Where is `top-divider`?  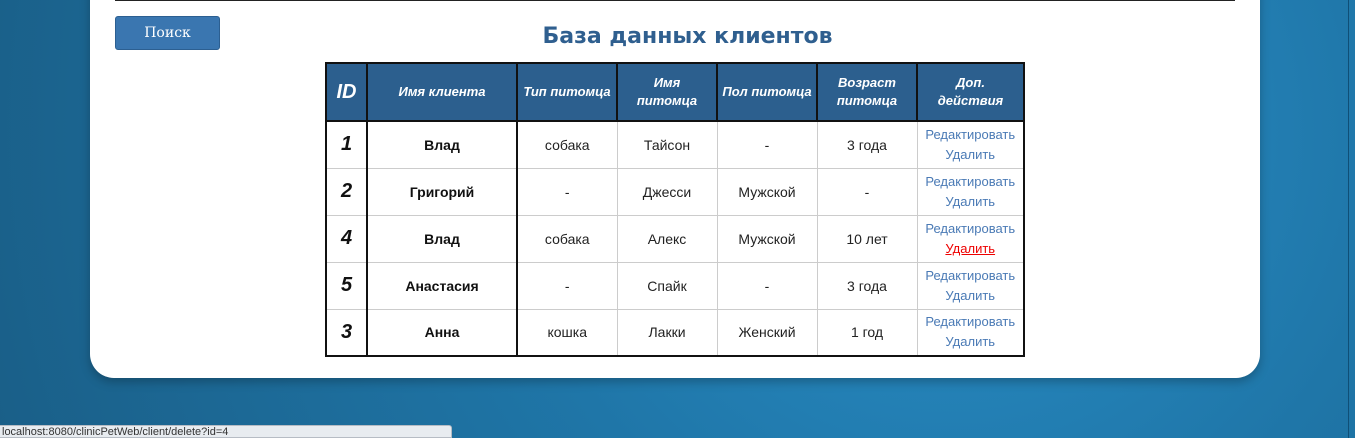
top-divider is located at coordinates (675, 0).